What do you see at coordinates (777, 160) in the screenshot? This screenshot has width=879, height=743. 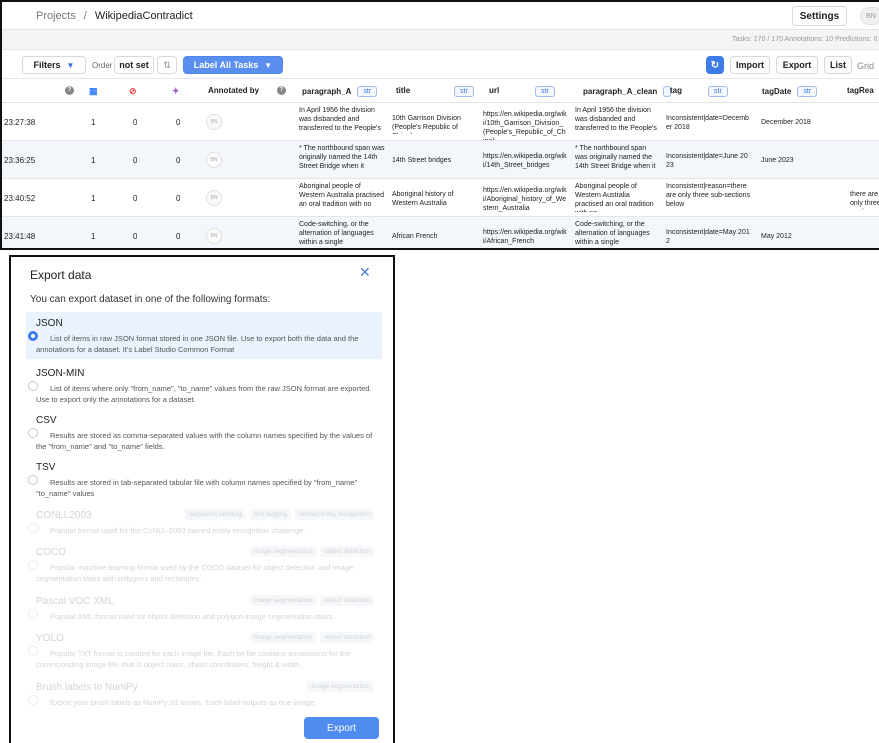 I see `row-tagdate: June 2023` at bounding box center [777, 160].